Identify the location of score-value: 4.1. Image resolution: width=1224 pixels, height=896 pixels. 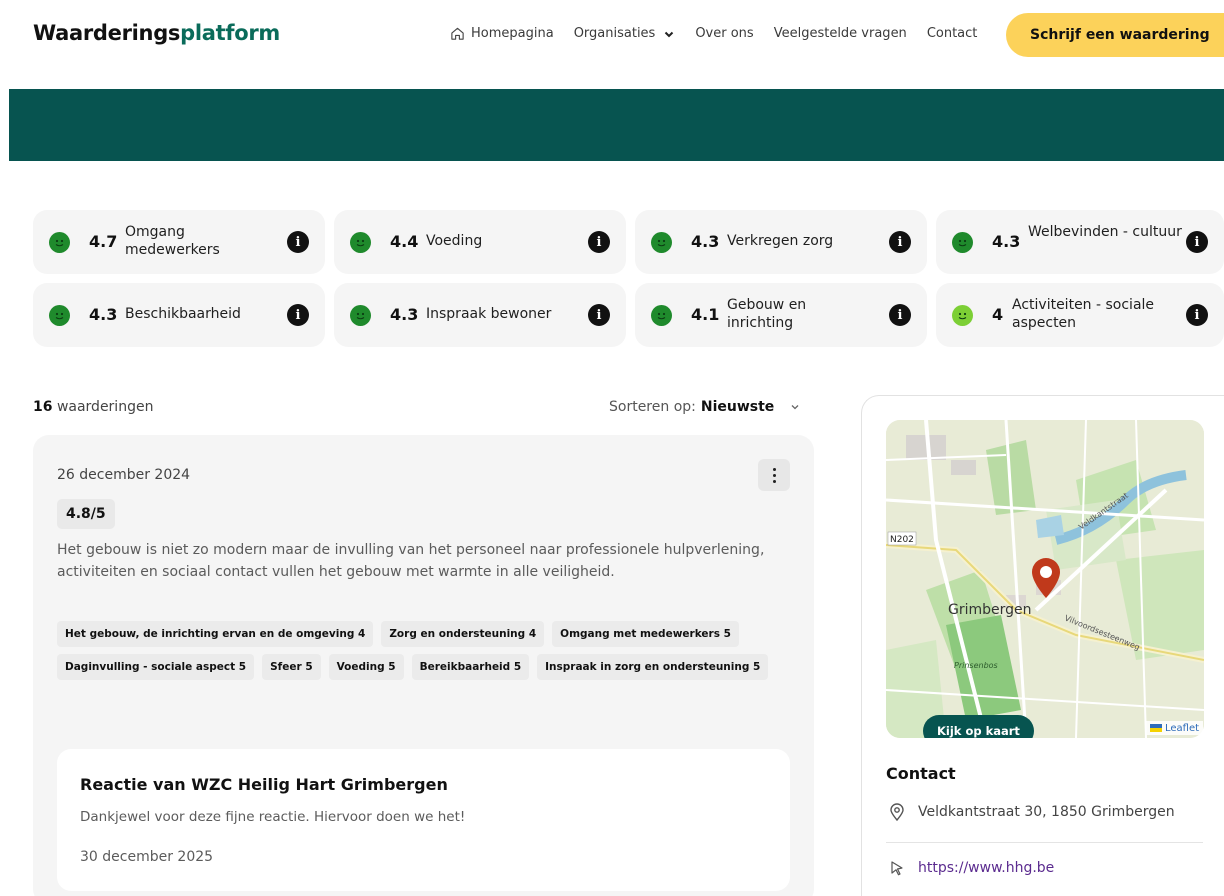
(705, 314).